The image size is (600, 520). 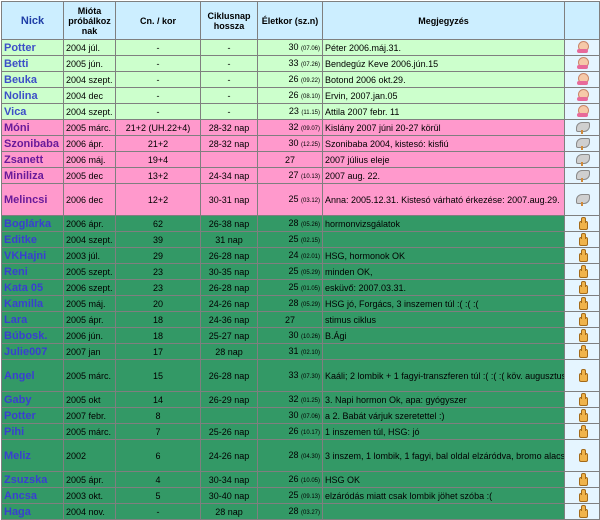 I want to click on row-cycle: 30-40 nap, so click(x=229, y=495).